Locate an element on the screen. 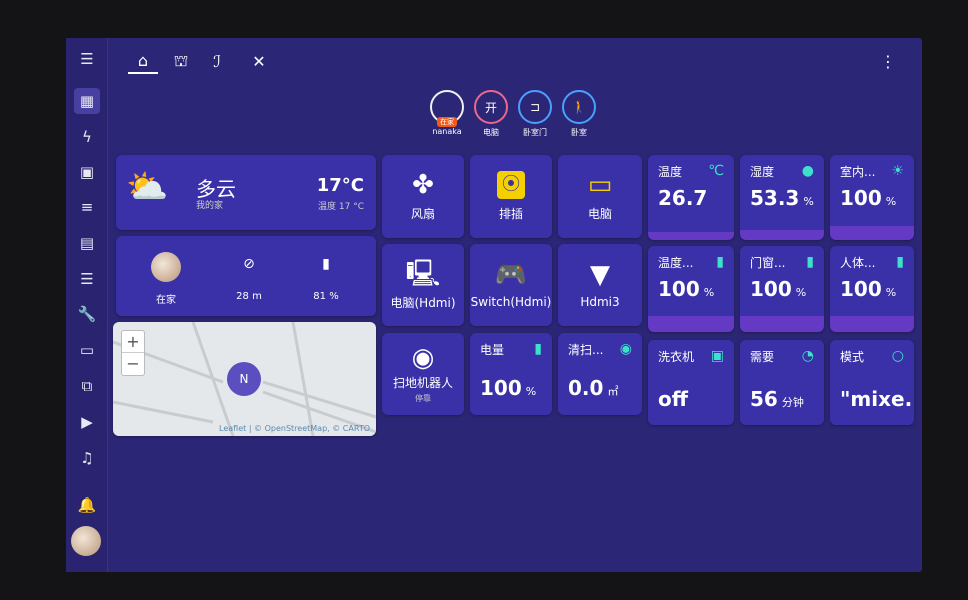  map-marker: N is located at coordinates (244, 379).